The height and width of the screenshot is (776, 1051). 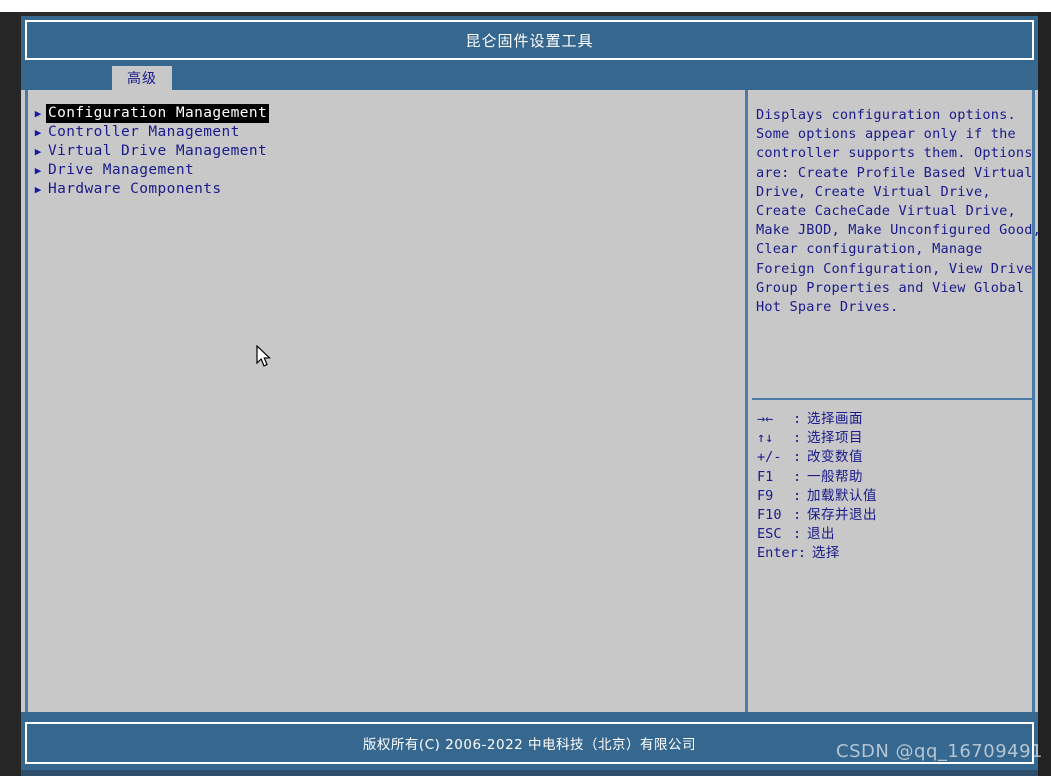 What do you see at coordinates (380, 132) in the screenshot?
I see `menu-item-1: ▶ Controller Management` at bounding box center [380, 132].